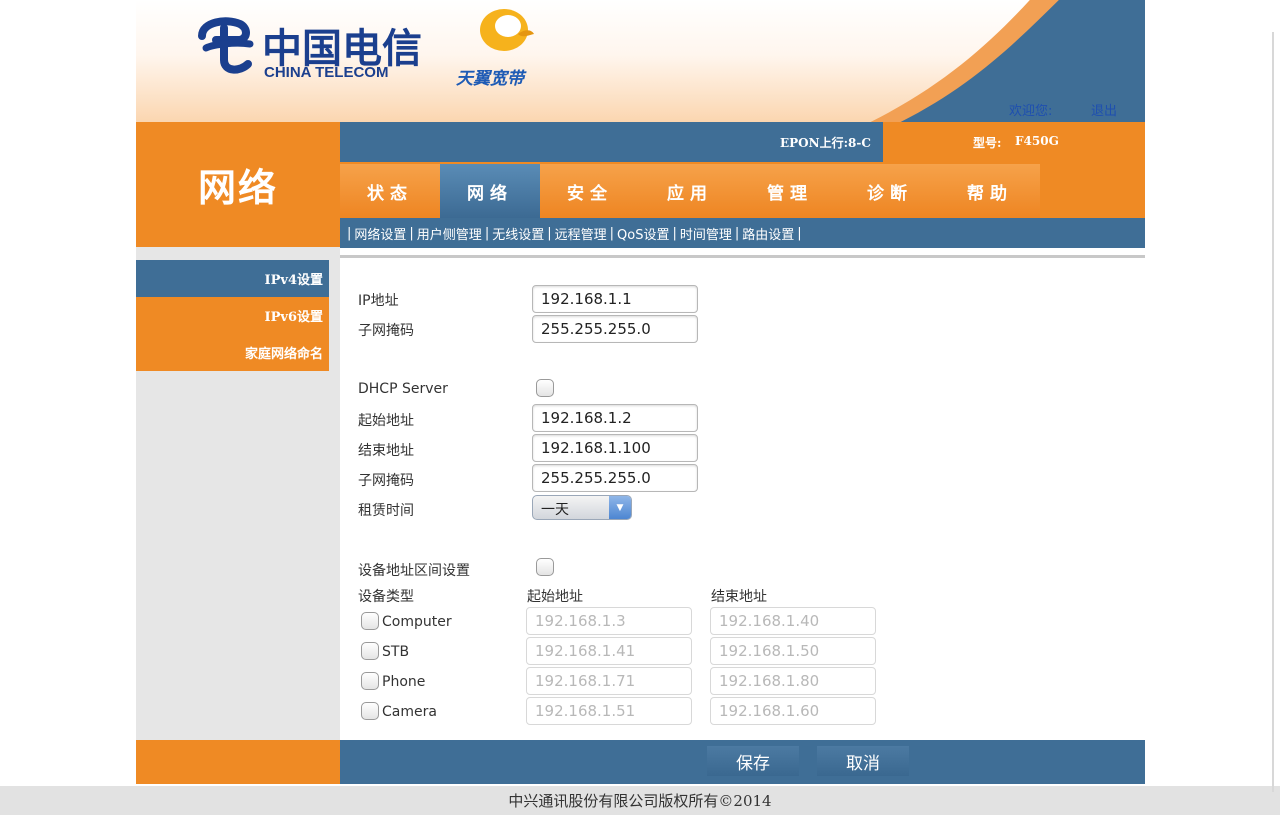 This screenshot has height=815, width=1280. Describe the element at coordinates (615, 478) in the screenshot. I see `dhcp-mask-input` at that location.